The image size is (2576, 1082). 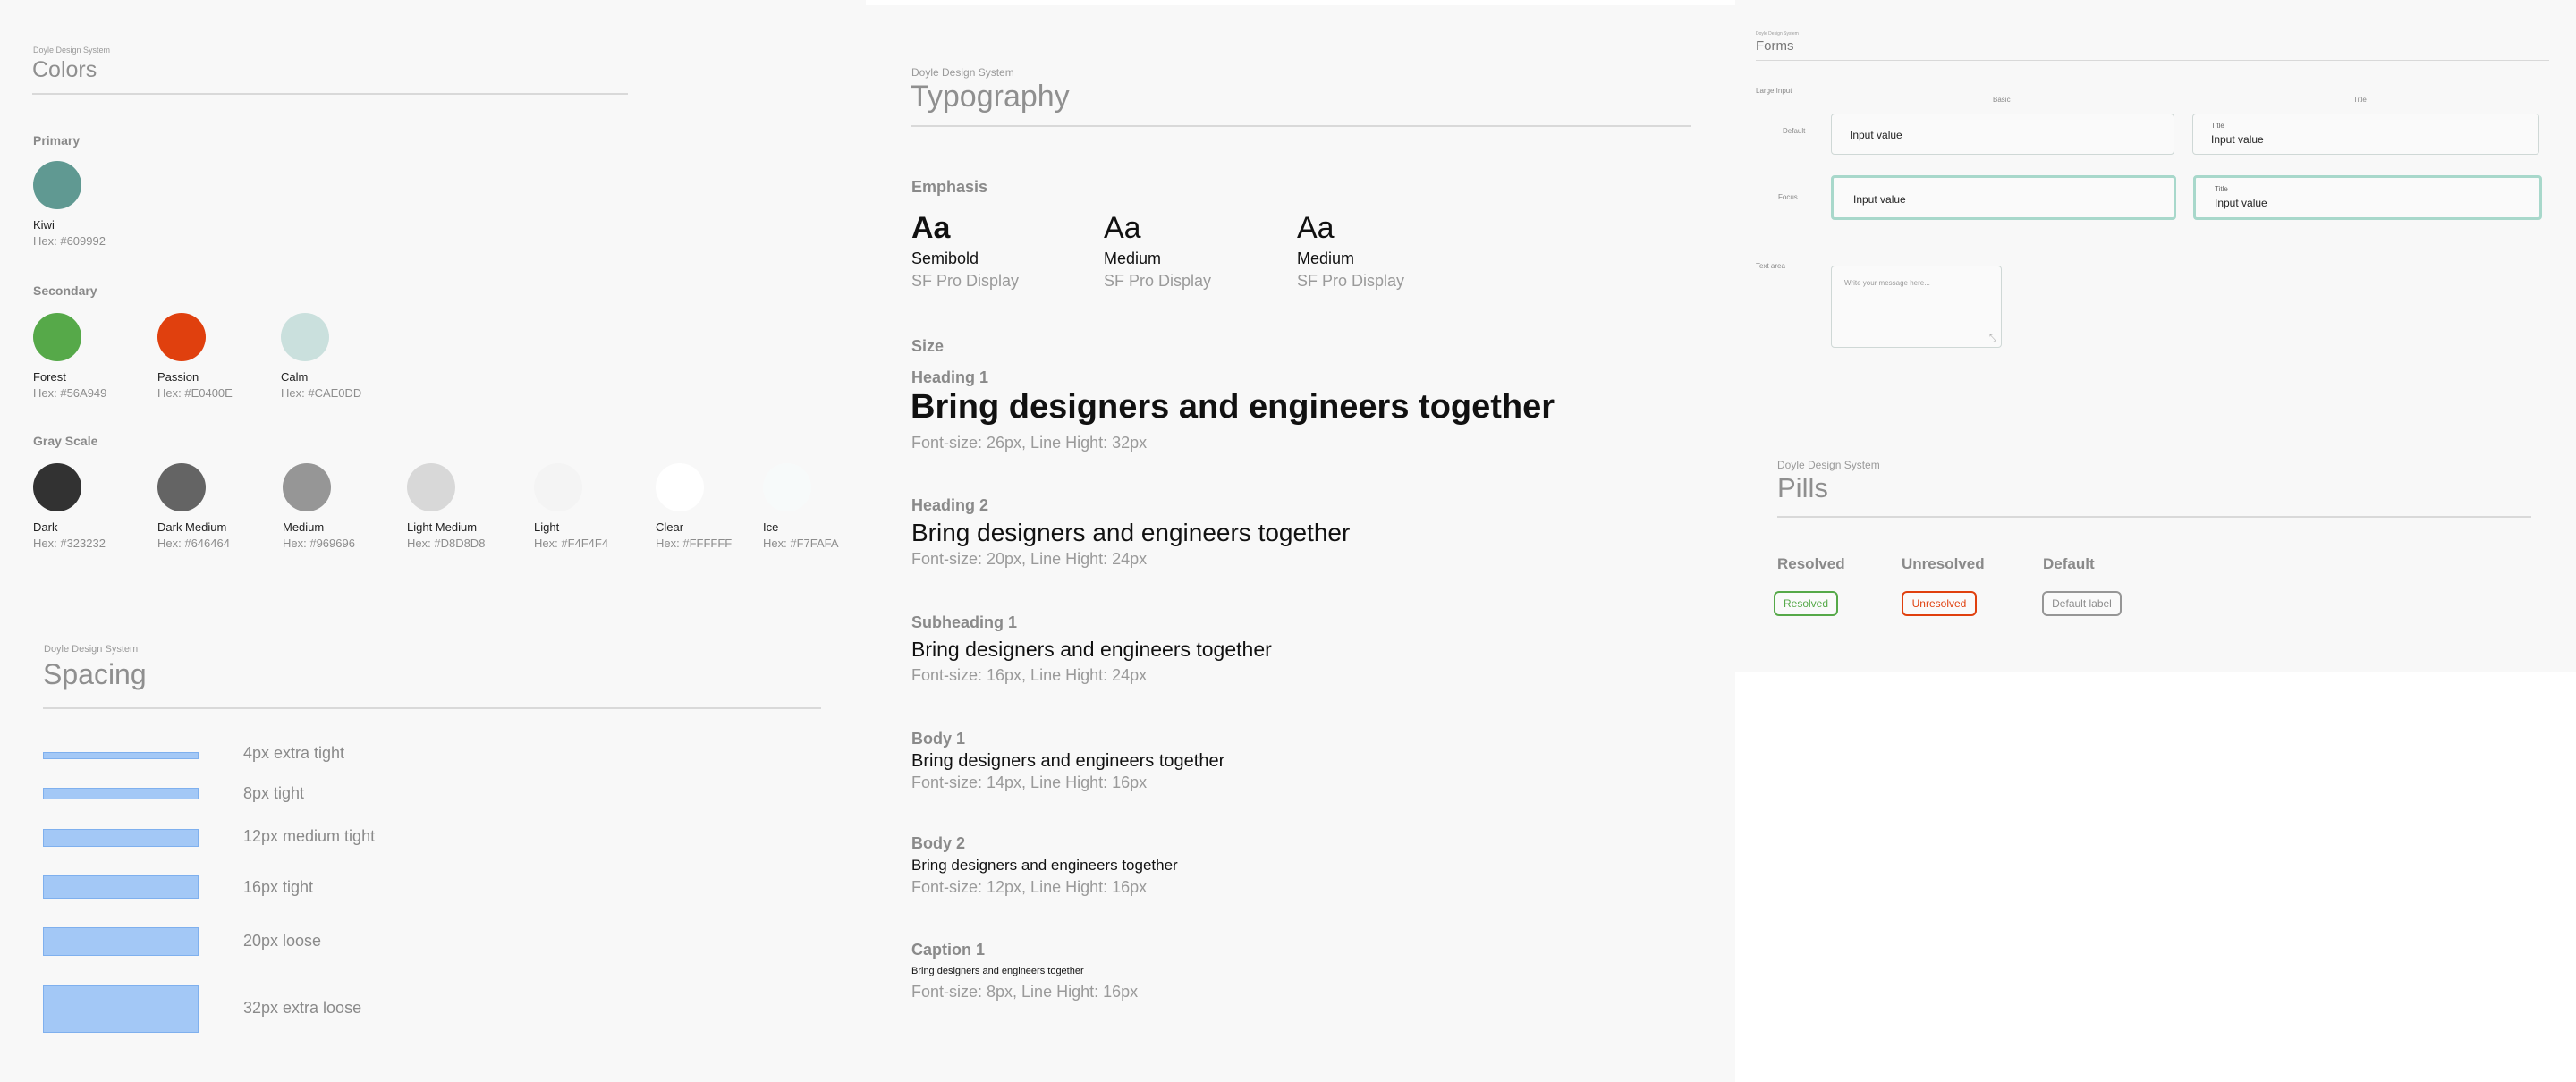 What do you see at coordinates (2003, 197) in the screenshot?
I see `basic-input-focus: Input value` at bounding box center [2003, 197].